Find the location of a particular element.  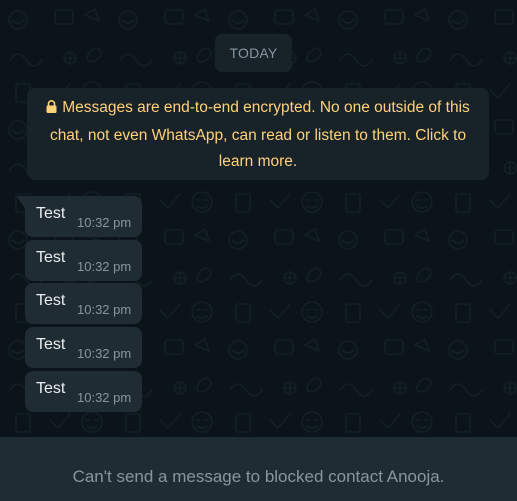

date-separator: TODAY is located at coordinates (253, 53).